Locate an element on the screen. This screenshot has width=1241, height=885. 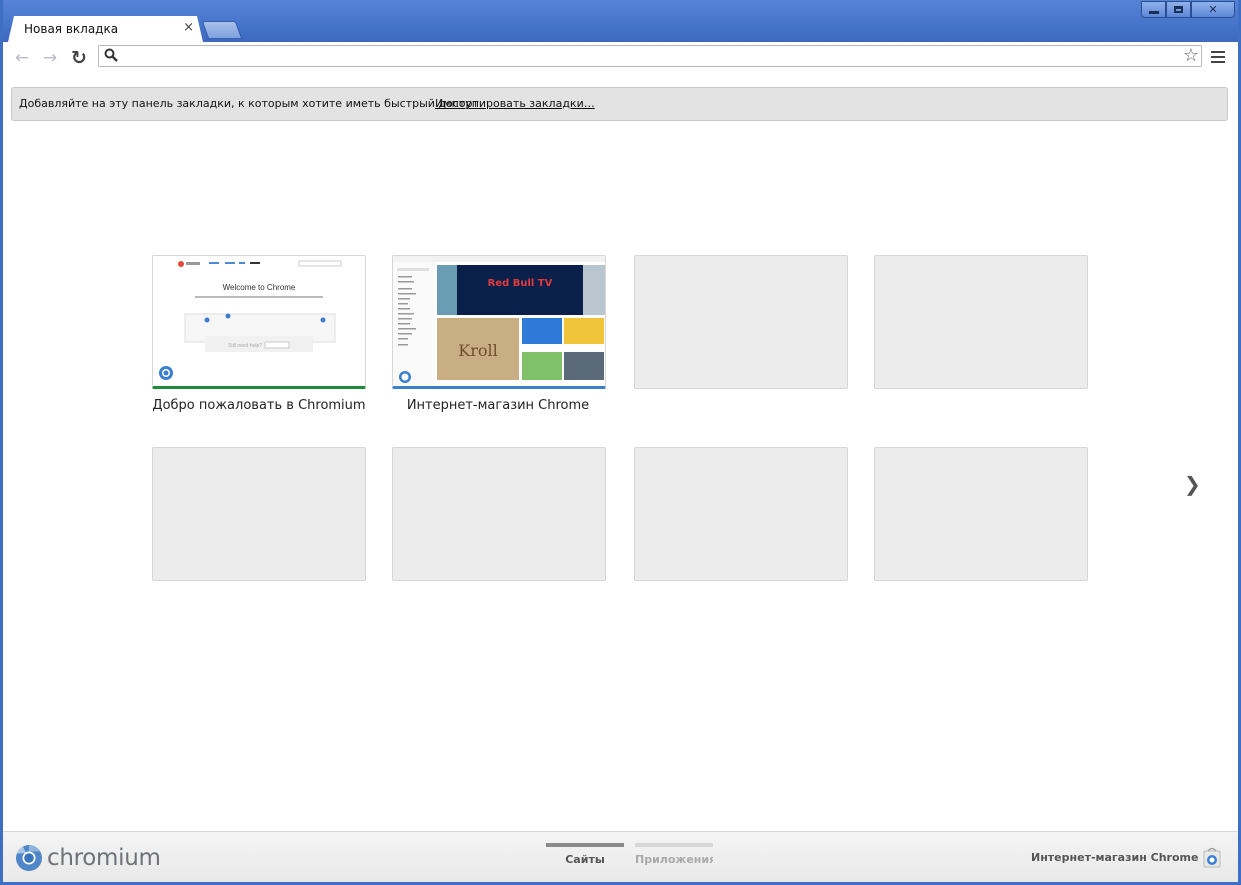
back-arrow-icon: ← is located at coordinates (22, 58).